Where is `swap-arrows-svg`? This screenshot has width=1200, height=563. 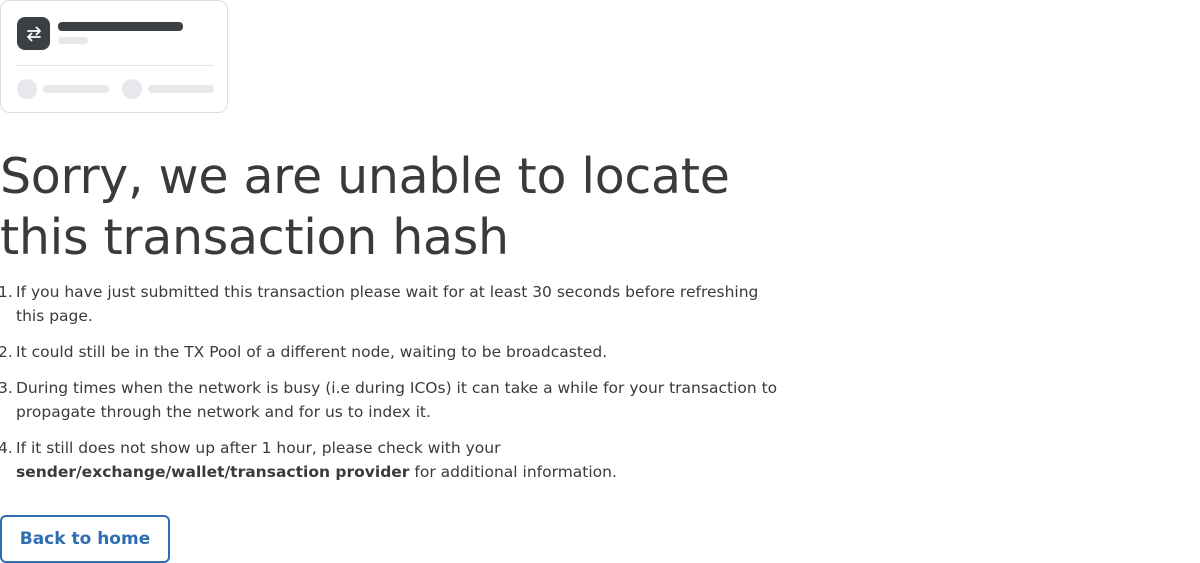 swap-arrows-svg is located at coordinates (33, 33).